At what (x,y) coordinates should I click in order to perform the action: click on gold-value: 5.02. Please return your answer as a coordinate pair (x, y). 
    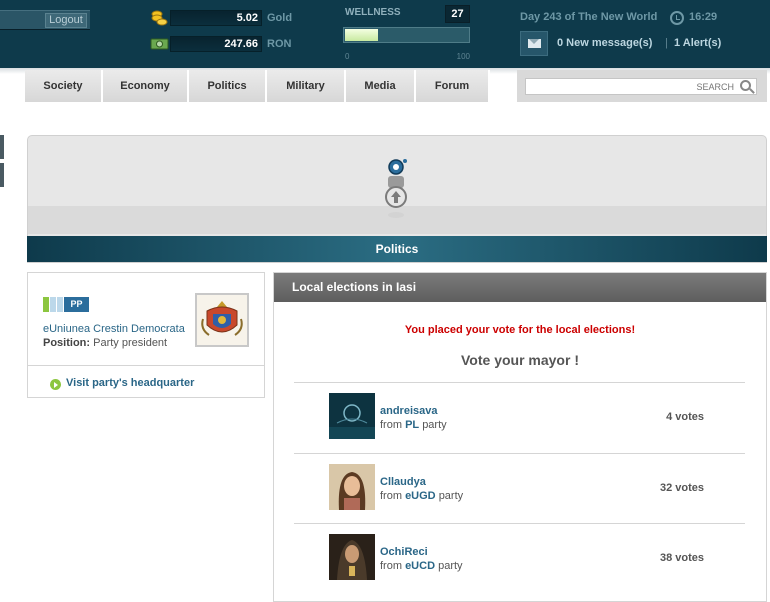
    Looking at the image, I should click on (247, 18).